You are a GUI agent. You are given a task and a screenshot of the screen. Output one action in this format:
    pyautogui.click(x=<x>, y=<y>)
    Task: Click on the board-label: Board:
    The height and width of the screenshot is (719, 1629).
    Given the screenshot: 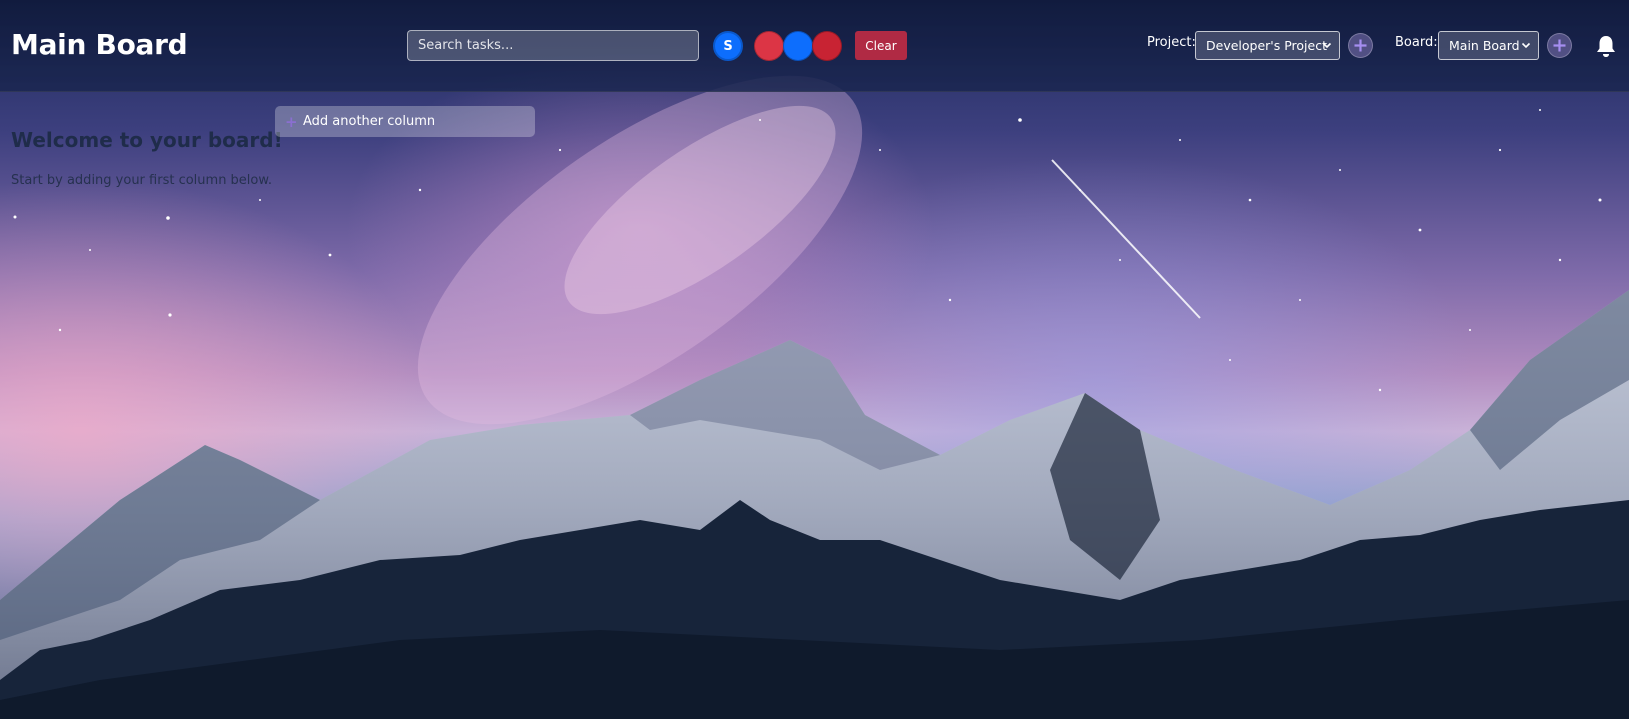 What is the action you would take?
    pyautogui.click(x=1416, y=42)
    